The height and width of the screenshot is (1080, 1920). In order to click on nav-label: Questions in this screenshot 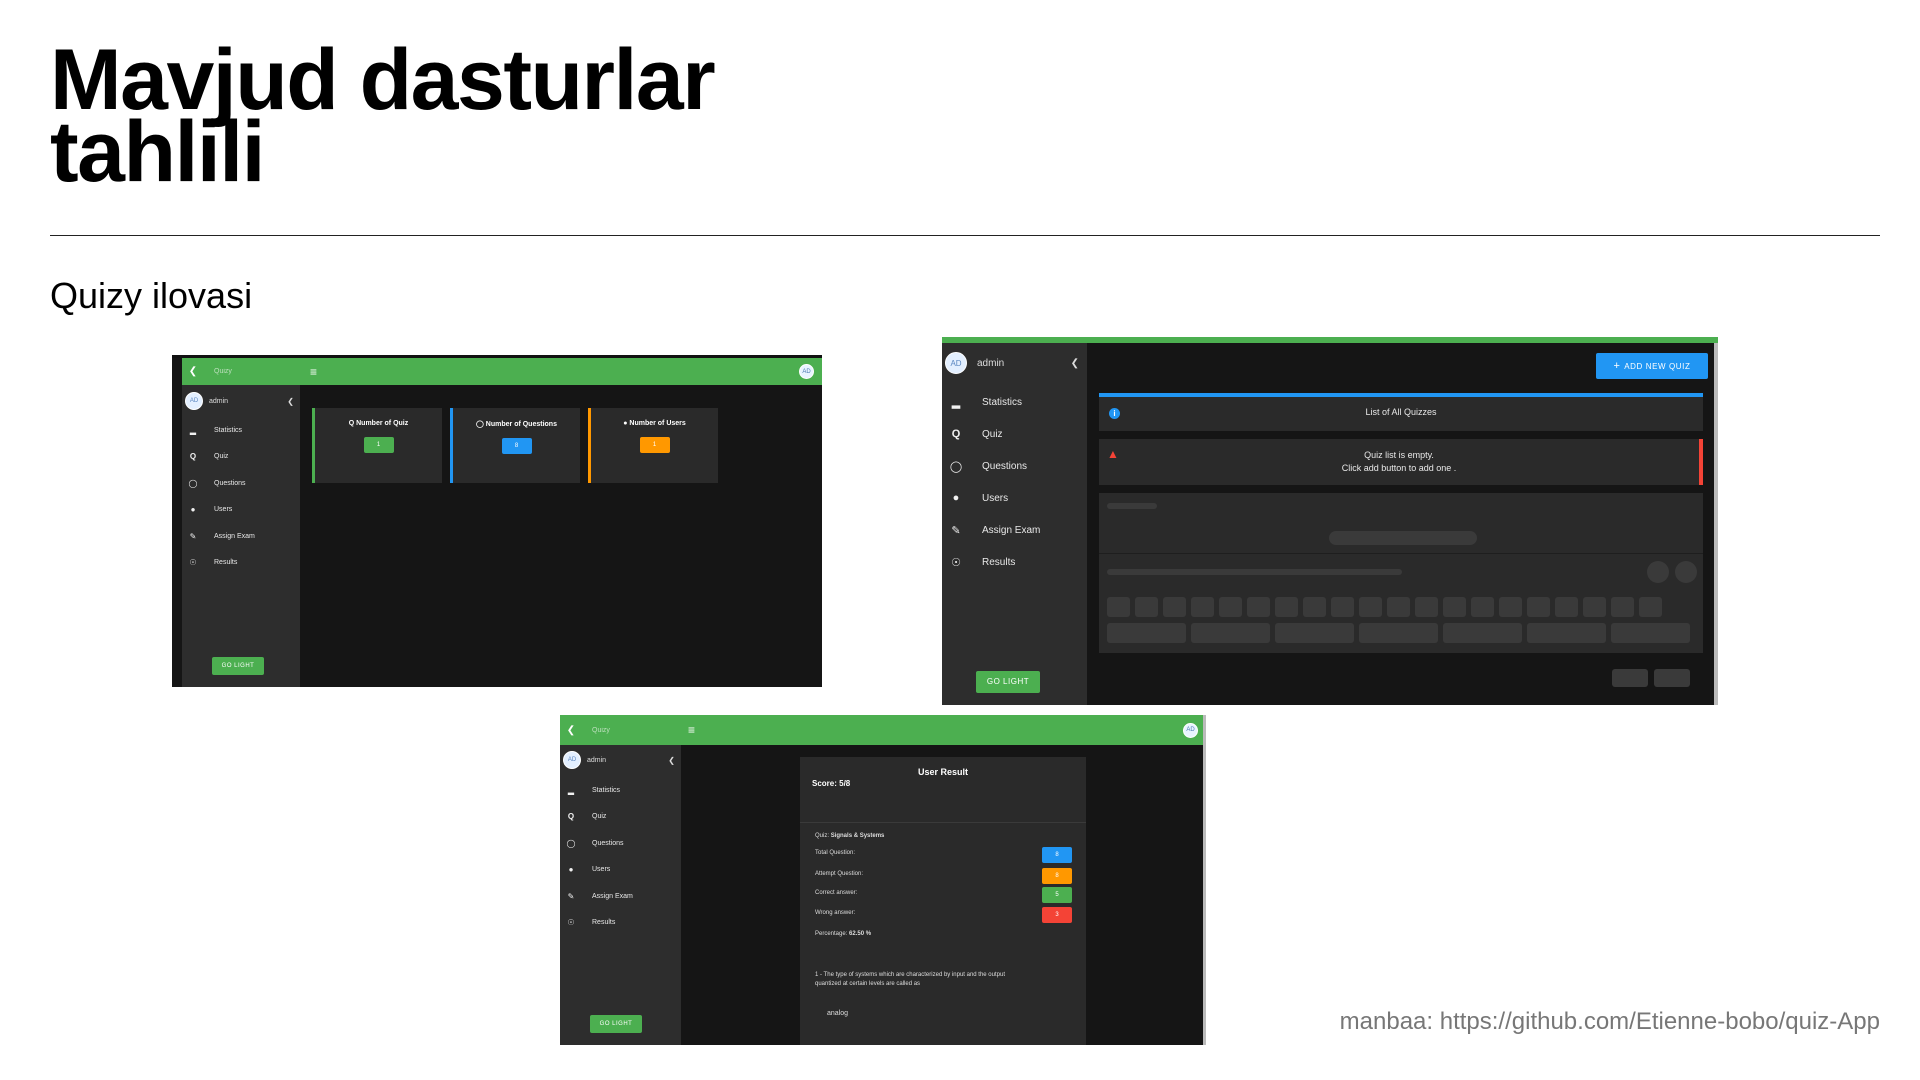, I will do `click(1005, 466)`.